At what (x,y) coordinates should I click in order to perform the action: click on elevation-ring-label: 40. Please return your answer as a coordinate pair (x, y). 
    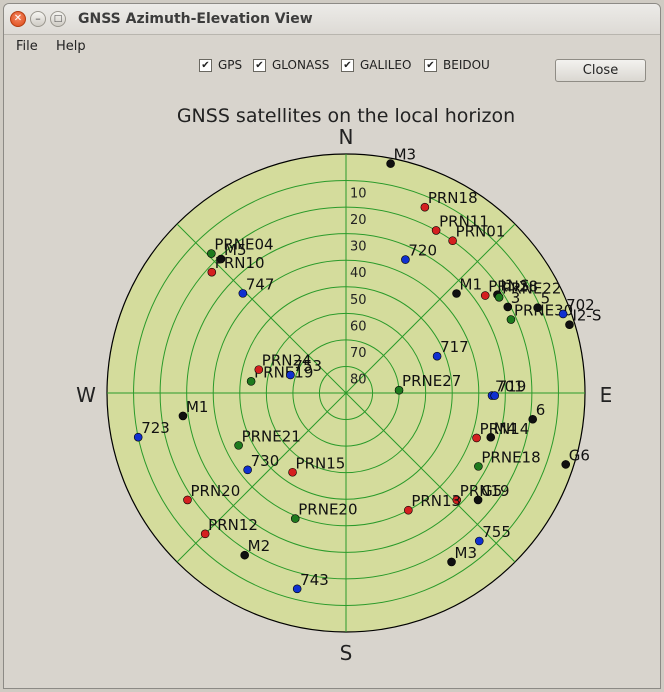
    Looking at the image, I should click on (358, 273).